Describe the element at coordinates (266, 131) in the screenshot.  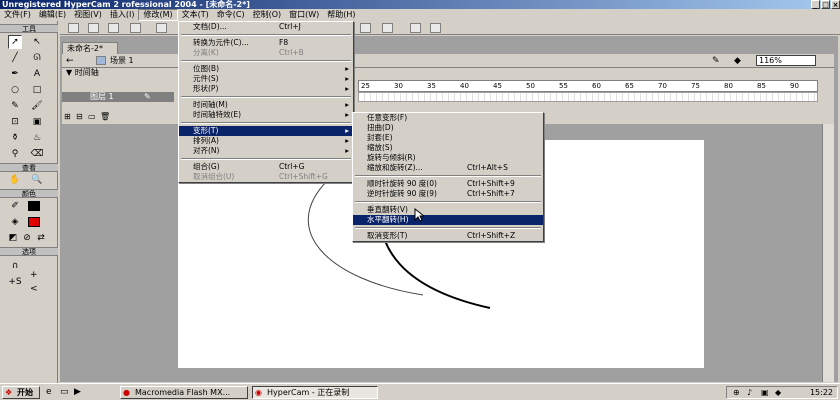
I see `modify-menu-item: 变形(T) ▸` at that location.